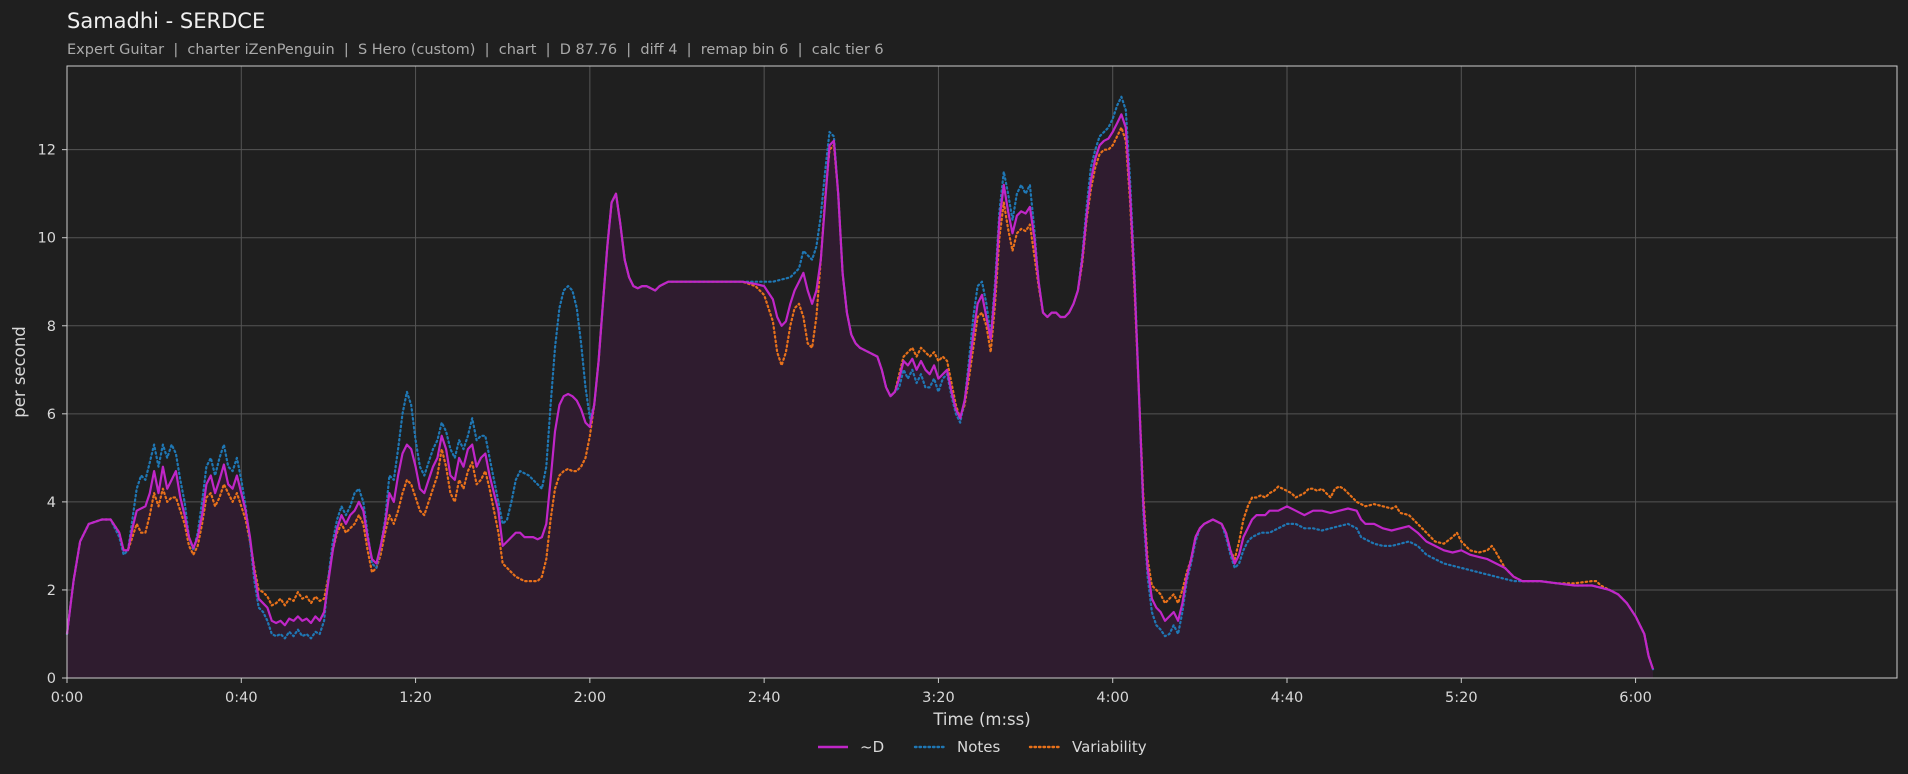 The height and width of the screenshot is (774, 1908). What do you see at coordinates (51, 503) in the screenshot?
I see `y-tick-label: 4` at bounding box center [51, 503].